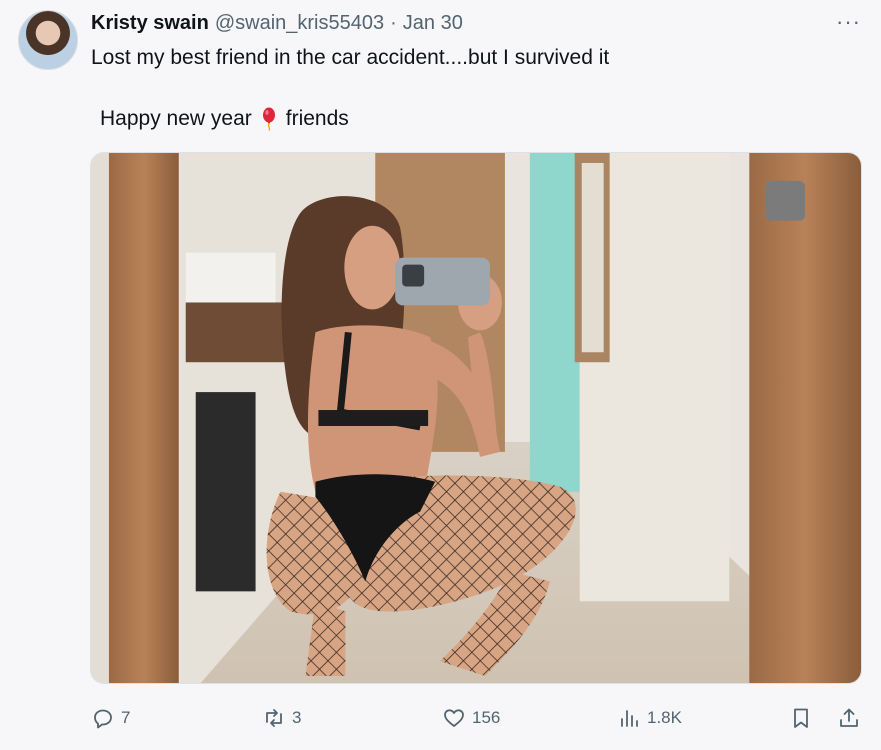 The height and width of the screenshot is (750, 881). What do you see at coordinates (486, 717) in the screenshot?
I see `like-count: 156` at bounding box center [486, 717].